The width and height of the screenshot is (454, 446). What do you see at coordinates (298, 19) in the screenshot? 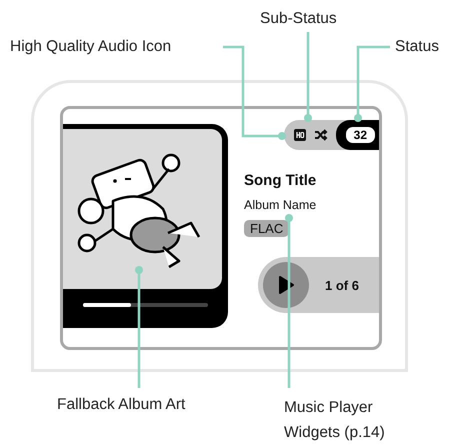
I see `callout-label: Sub-Status` at bounding box center [298, 19].